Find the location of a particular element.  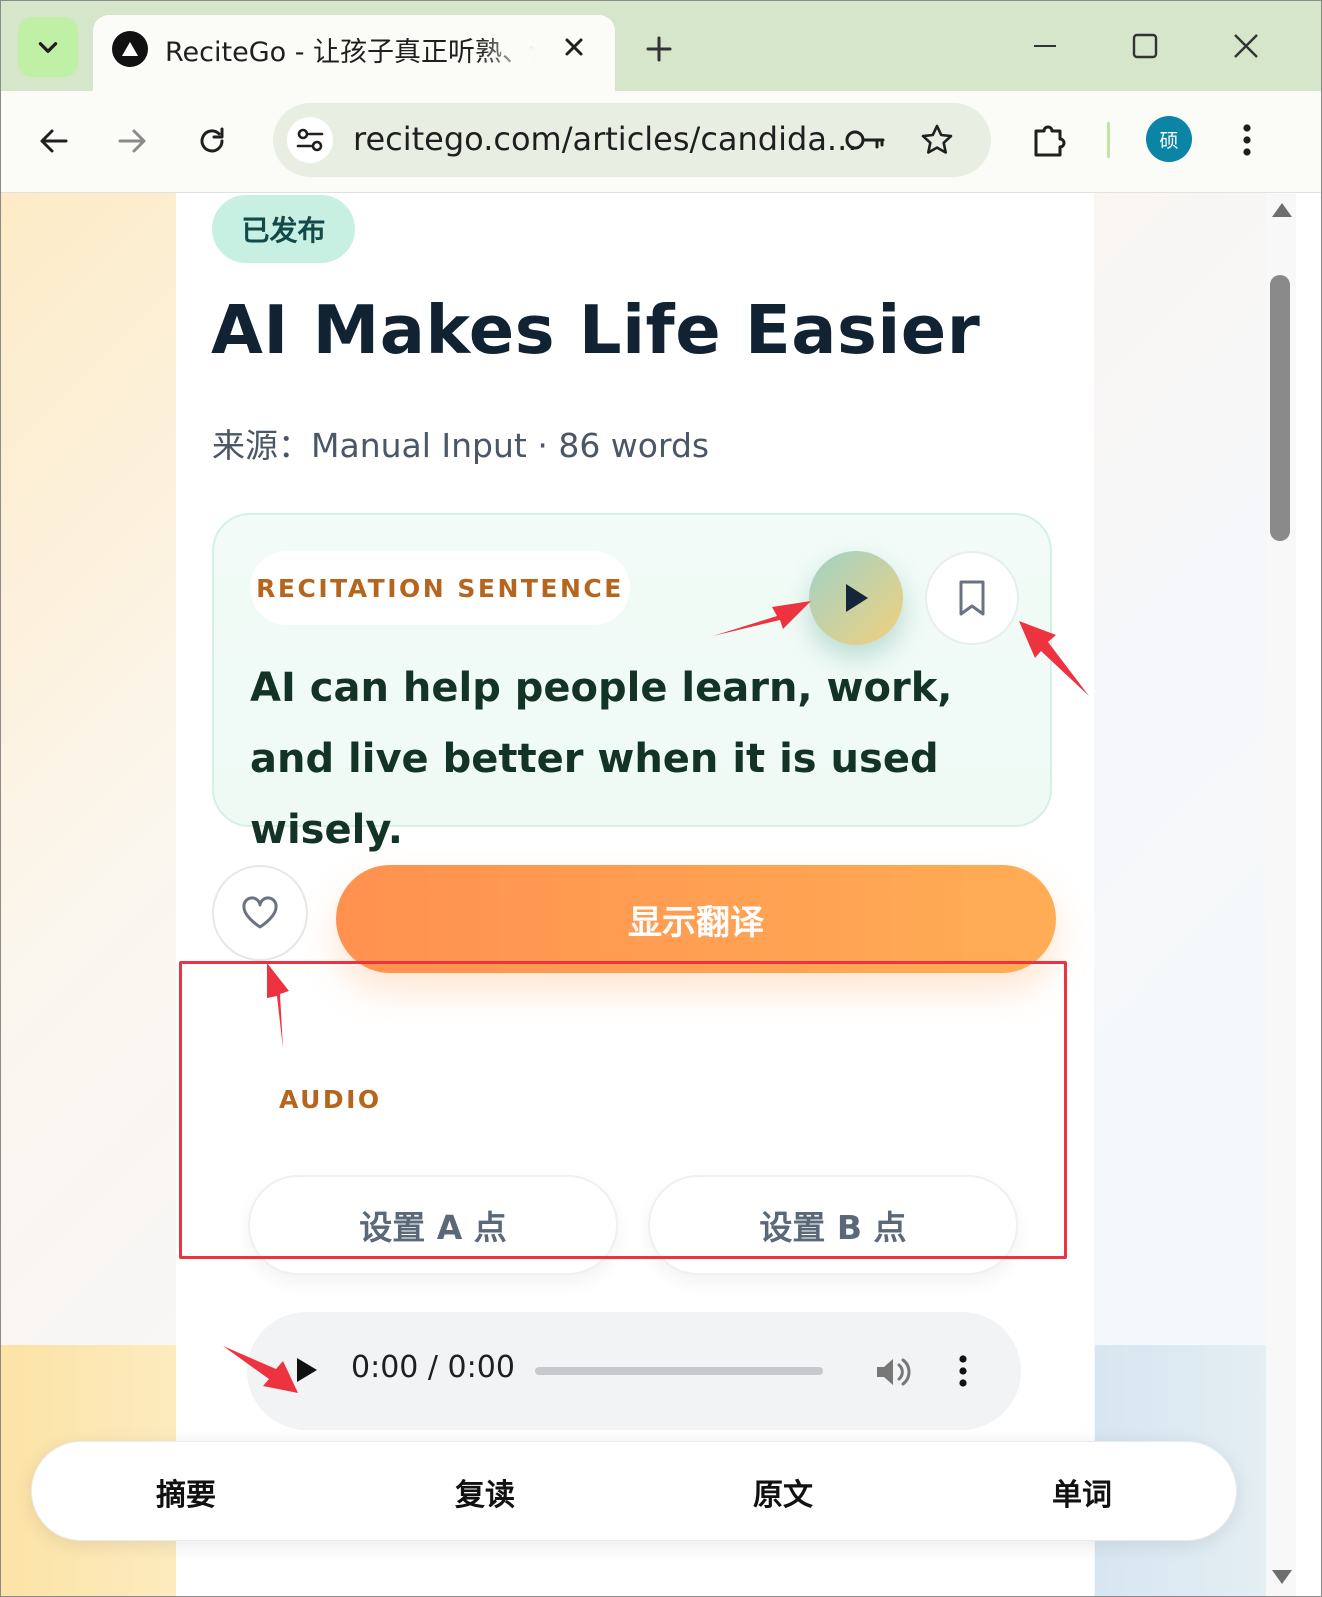

site-settings-icon is located at coordinates (310, 140).